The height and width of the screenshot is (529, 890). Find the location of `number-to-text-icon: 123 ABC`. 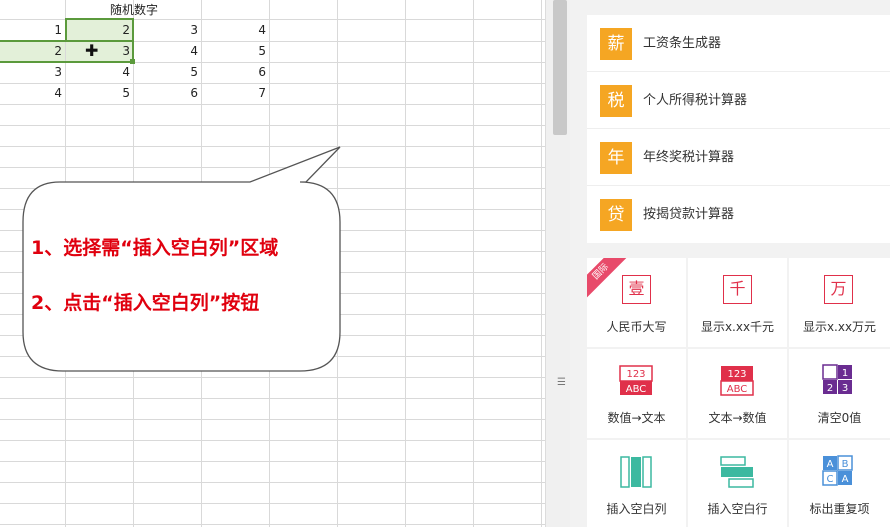

number-to-text-icon: 123 ABC is located at coordinates (636, 380).